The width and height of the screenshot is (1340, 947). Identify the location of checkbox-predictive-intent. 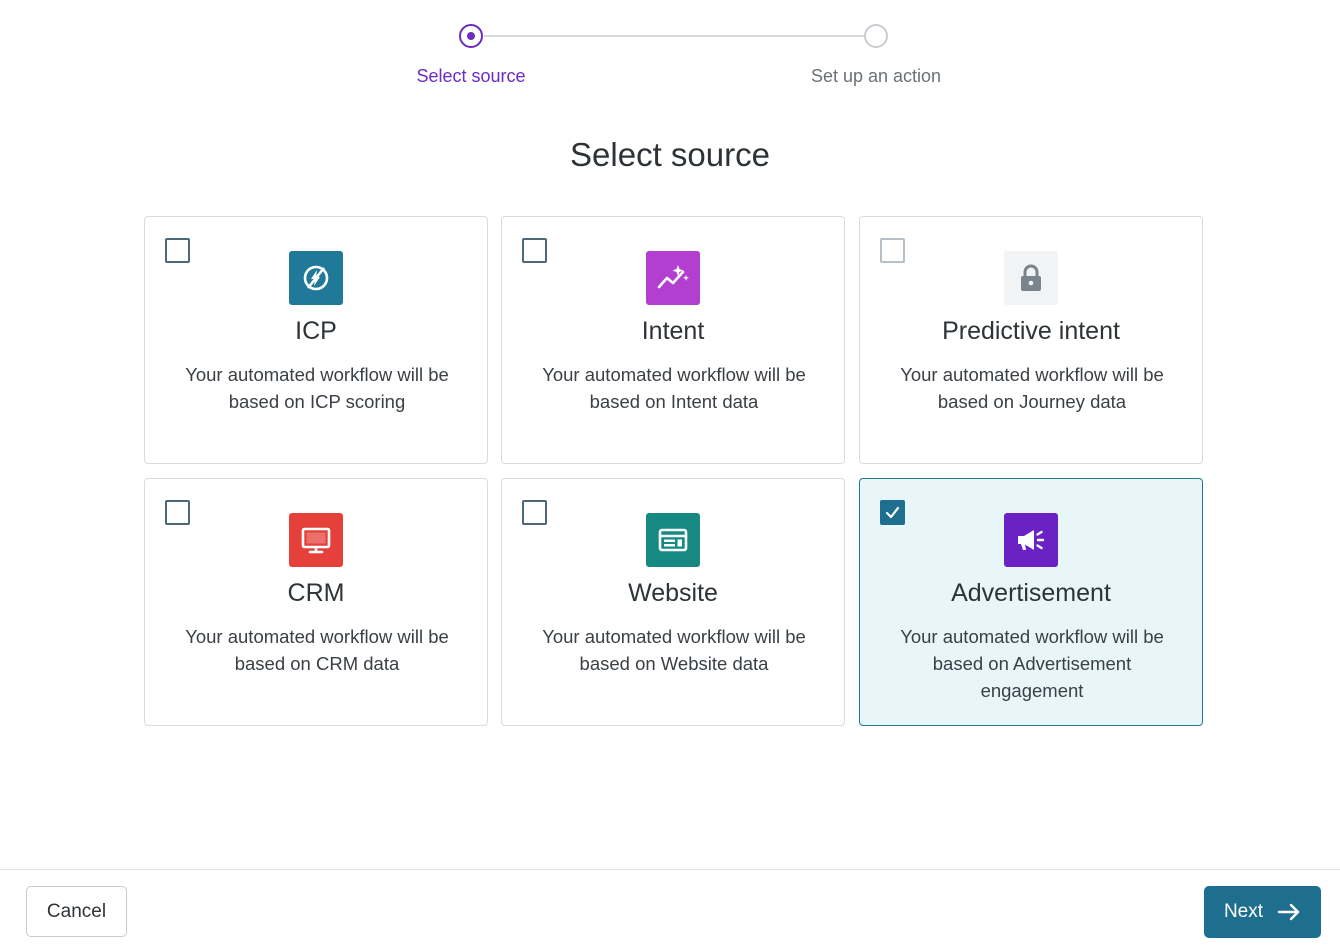
(892, 250).